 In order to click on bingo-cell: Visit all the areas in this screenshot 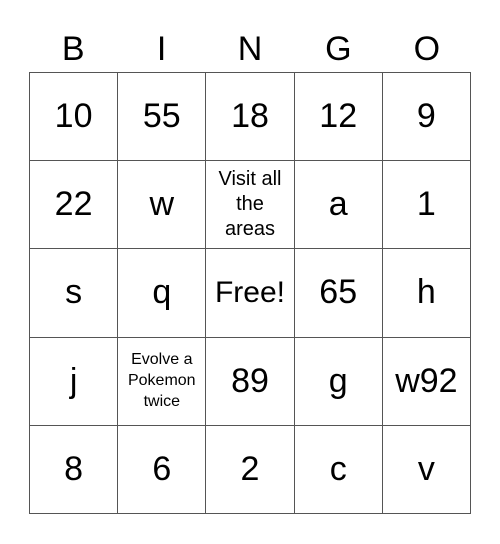, I will do `click(250, 205)`.